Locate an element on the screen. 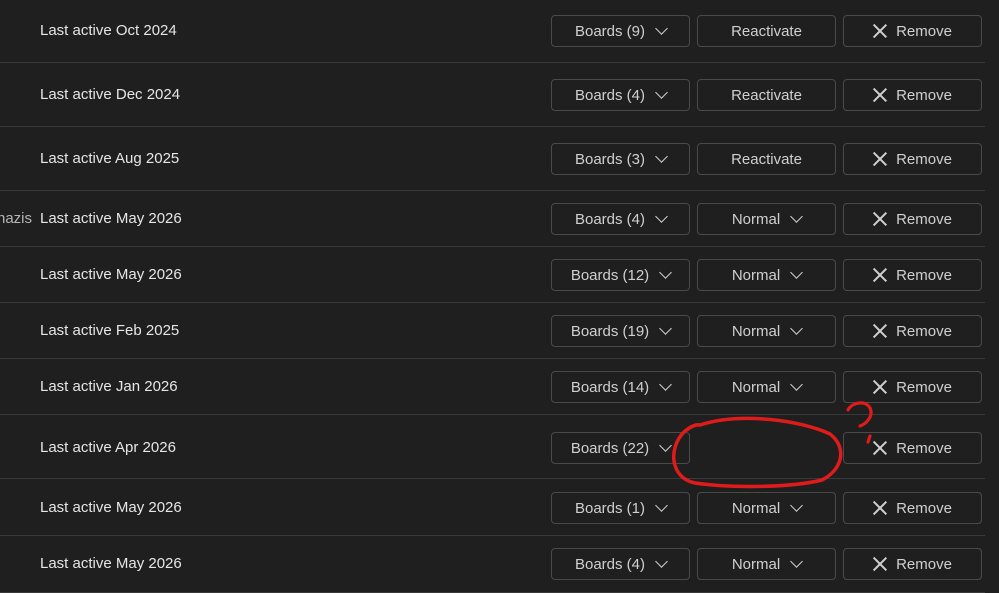 Image resolution: width=999 pixels, height=593 pixels. boards-dropdown-label: Boards (14) is located at coordinates (610, 387).